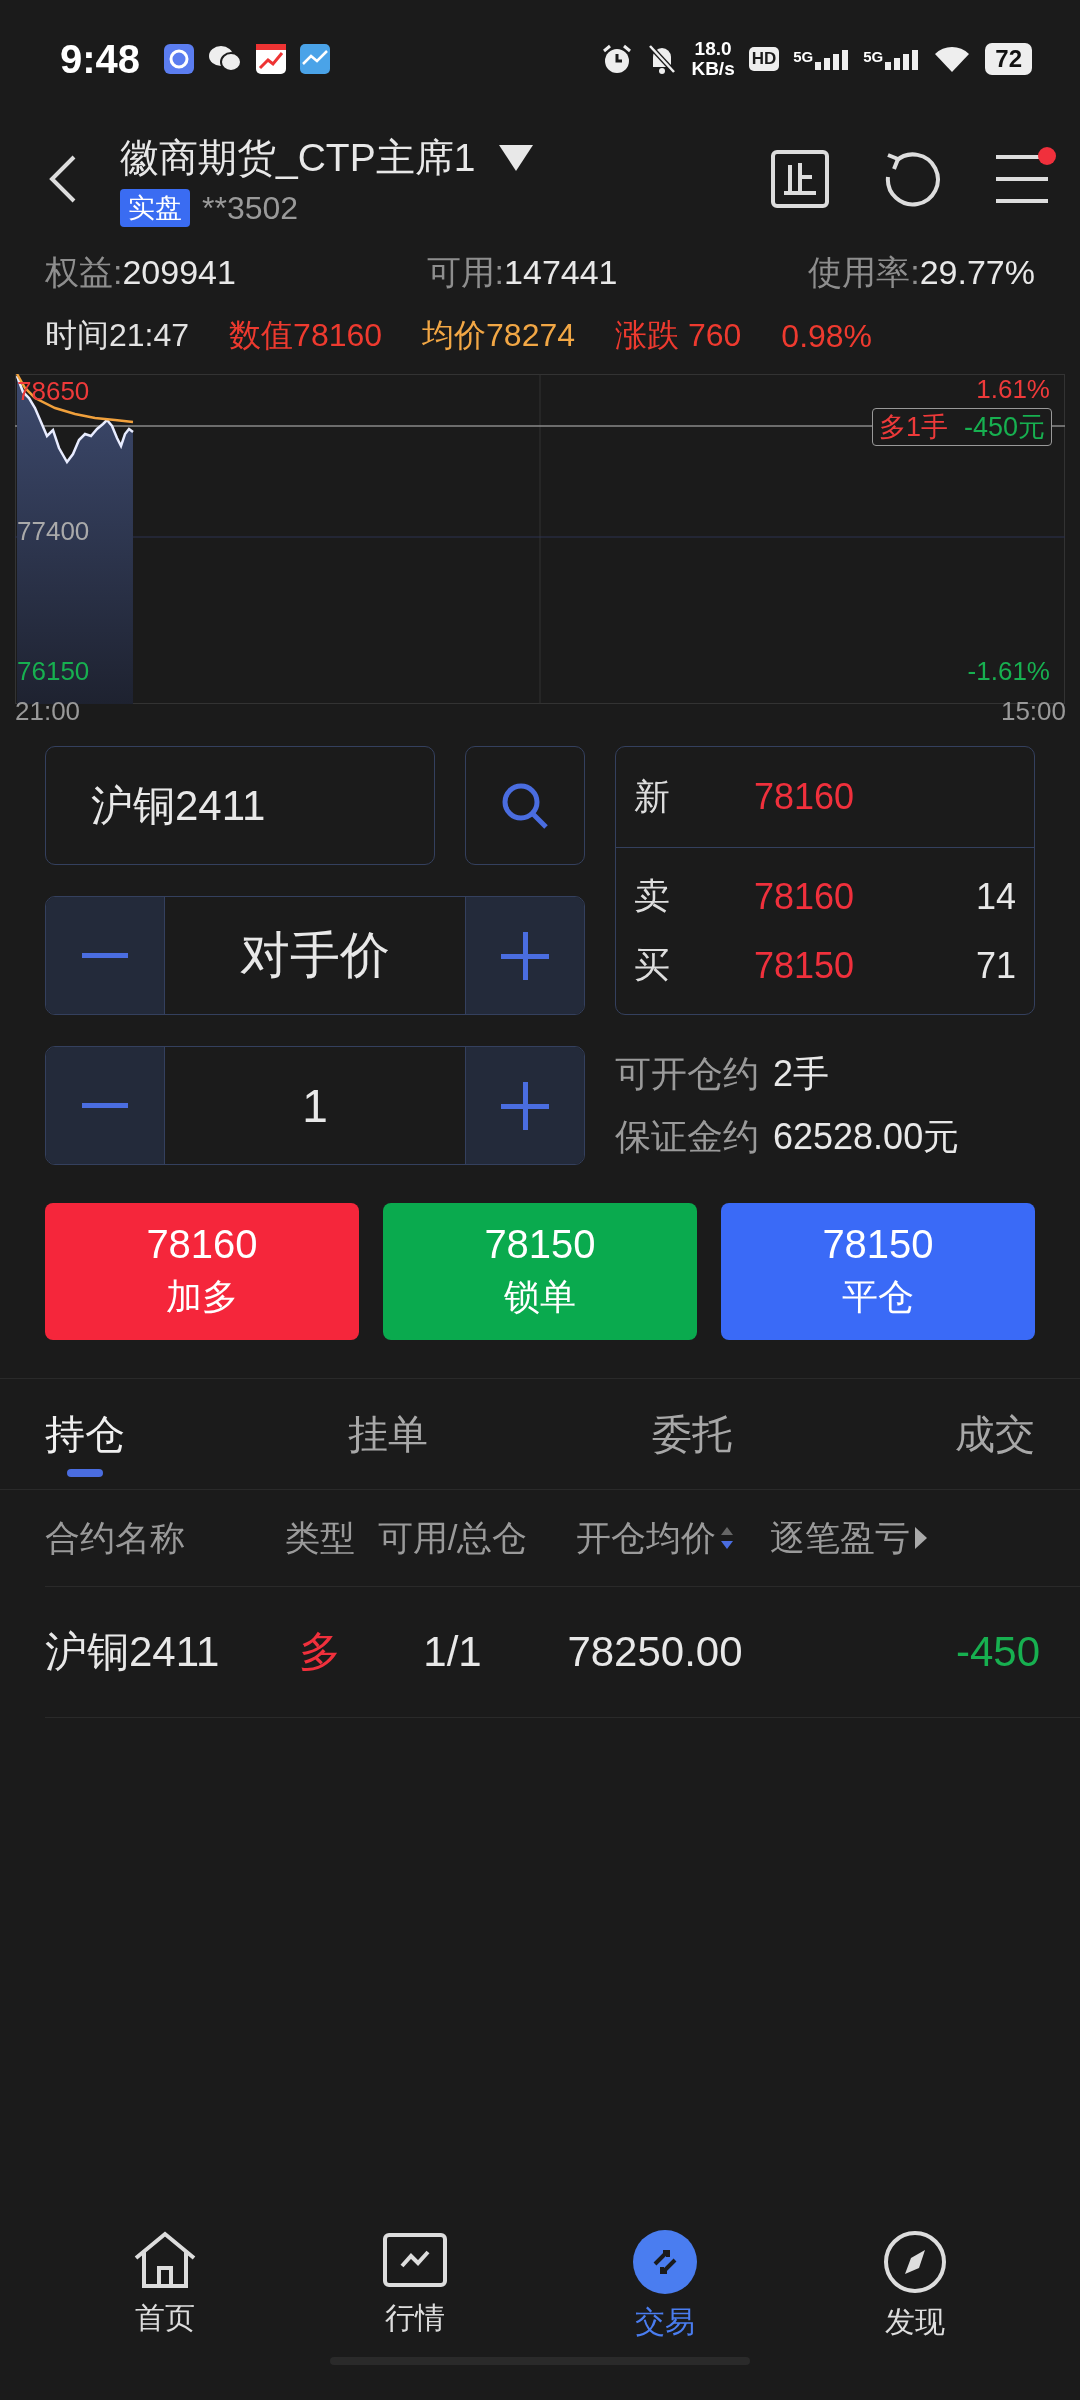 The height and width of the screenshot is (2400, 1080). I want to click on quote-price: 78150, so click(805, 965).